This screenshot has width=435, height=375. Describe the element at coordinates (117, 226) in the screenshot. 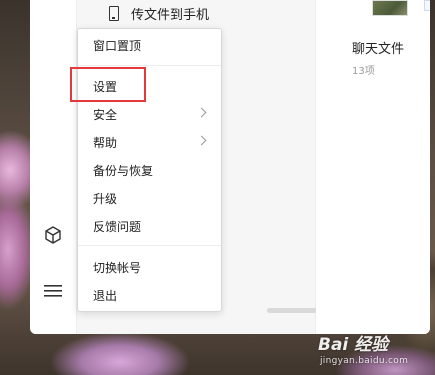

I see `menu-item-label: 反馈问题` at that location.